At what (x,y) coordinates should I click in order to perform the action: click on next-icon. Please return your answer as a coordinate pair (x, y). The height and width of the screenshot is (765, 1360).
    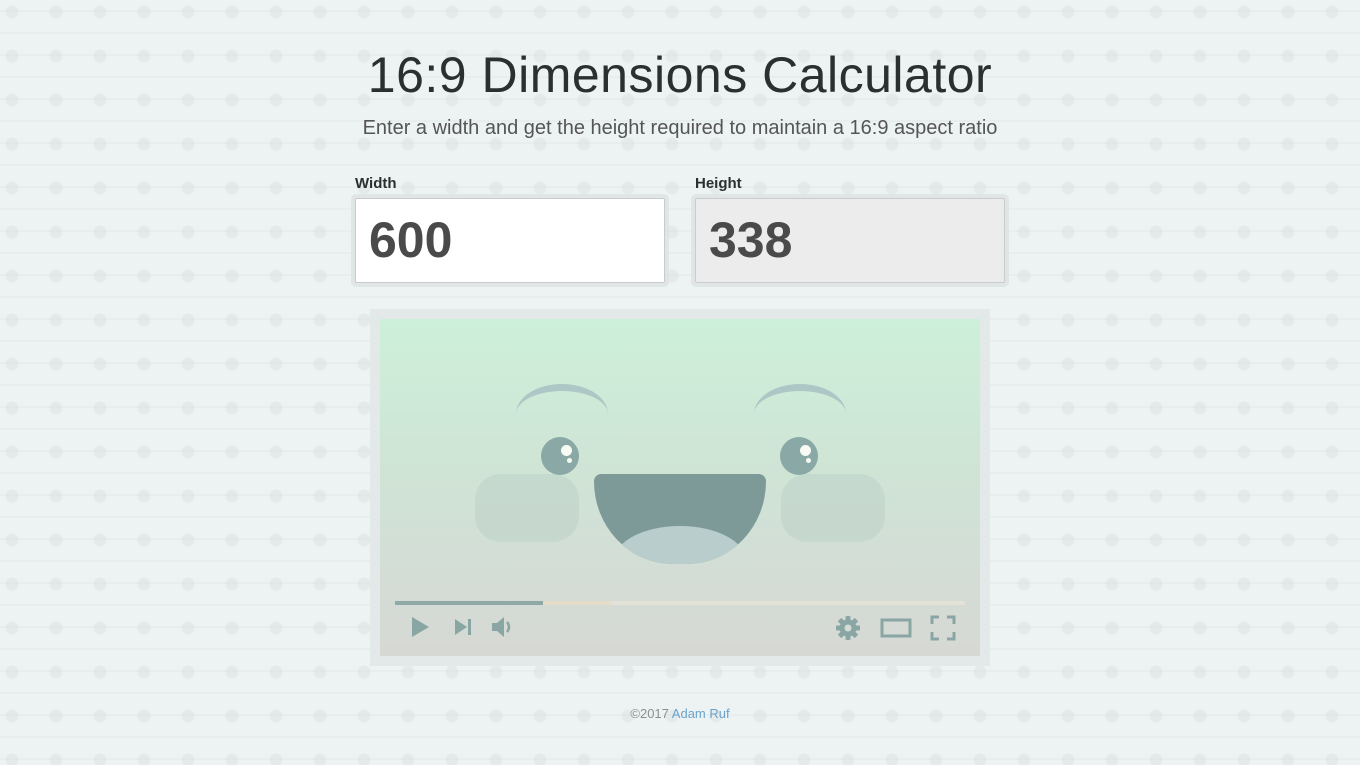
    Looking at the image, I should click on (463, 627).